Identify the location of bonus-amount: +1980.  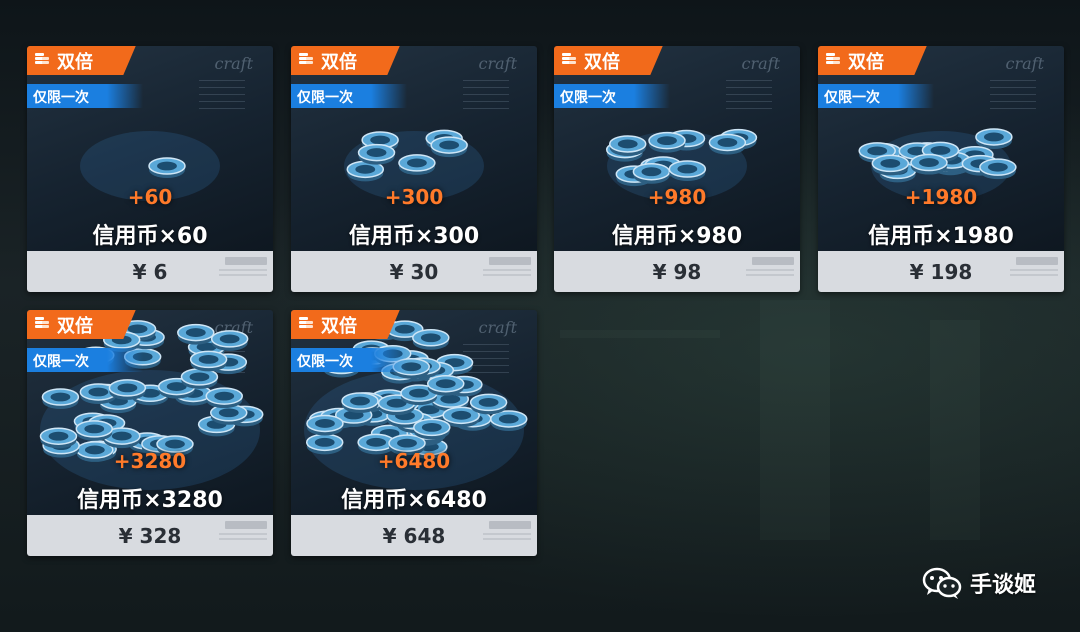
(941, 197).